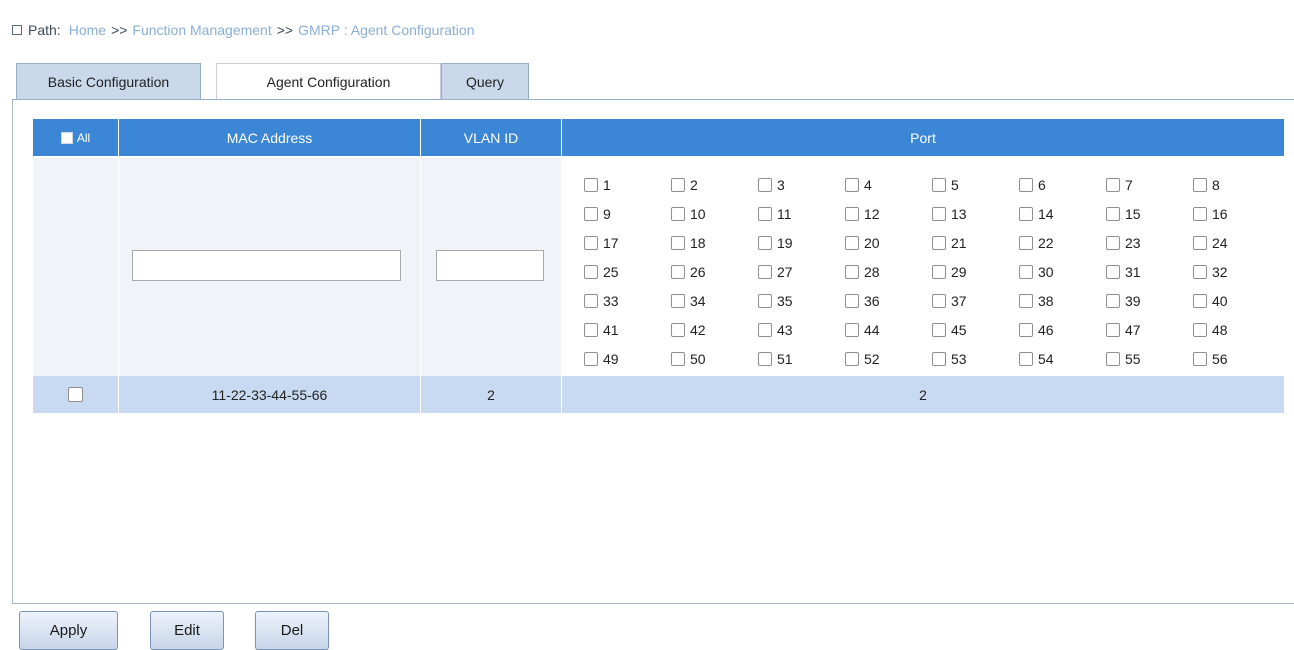 This screenshot has height=650, width=1294. Describe the element at coordinates (801, 300) in the screenshot. I see `port-option: 35` at that location.